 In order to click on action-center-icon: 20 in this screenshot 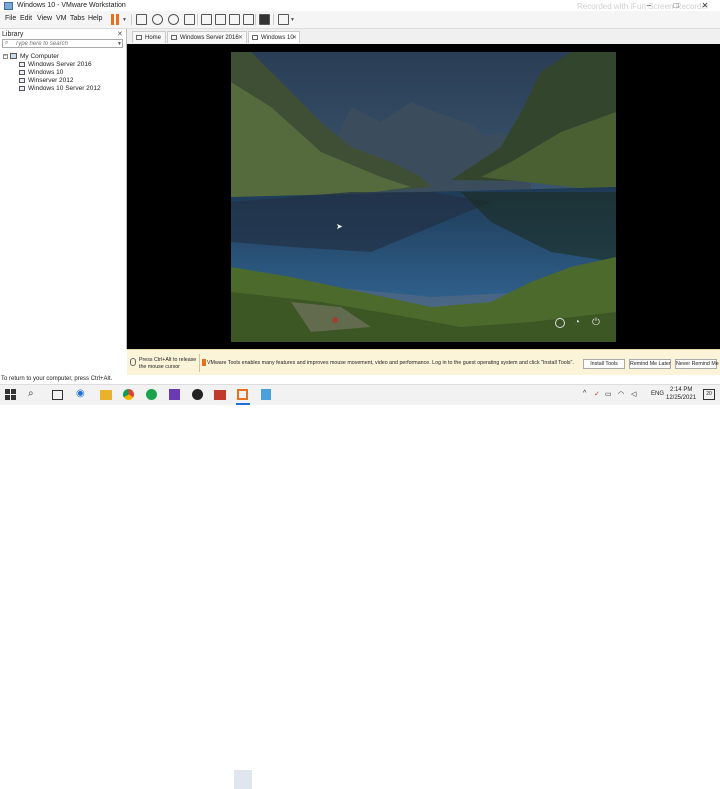, I will do `click(709, 394)`.